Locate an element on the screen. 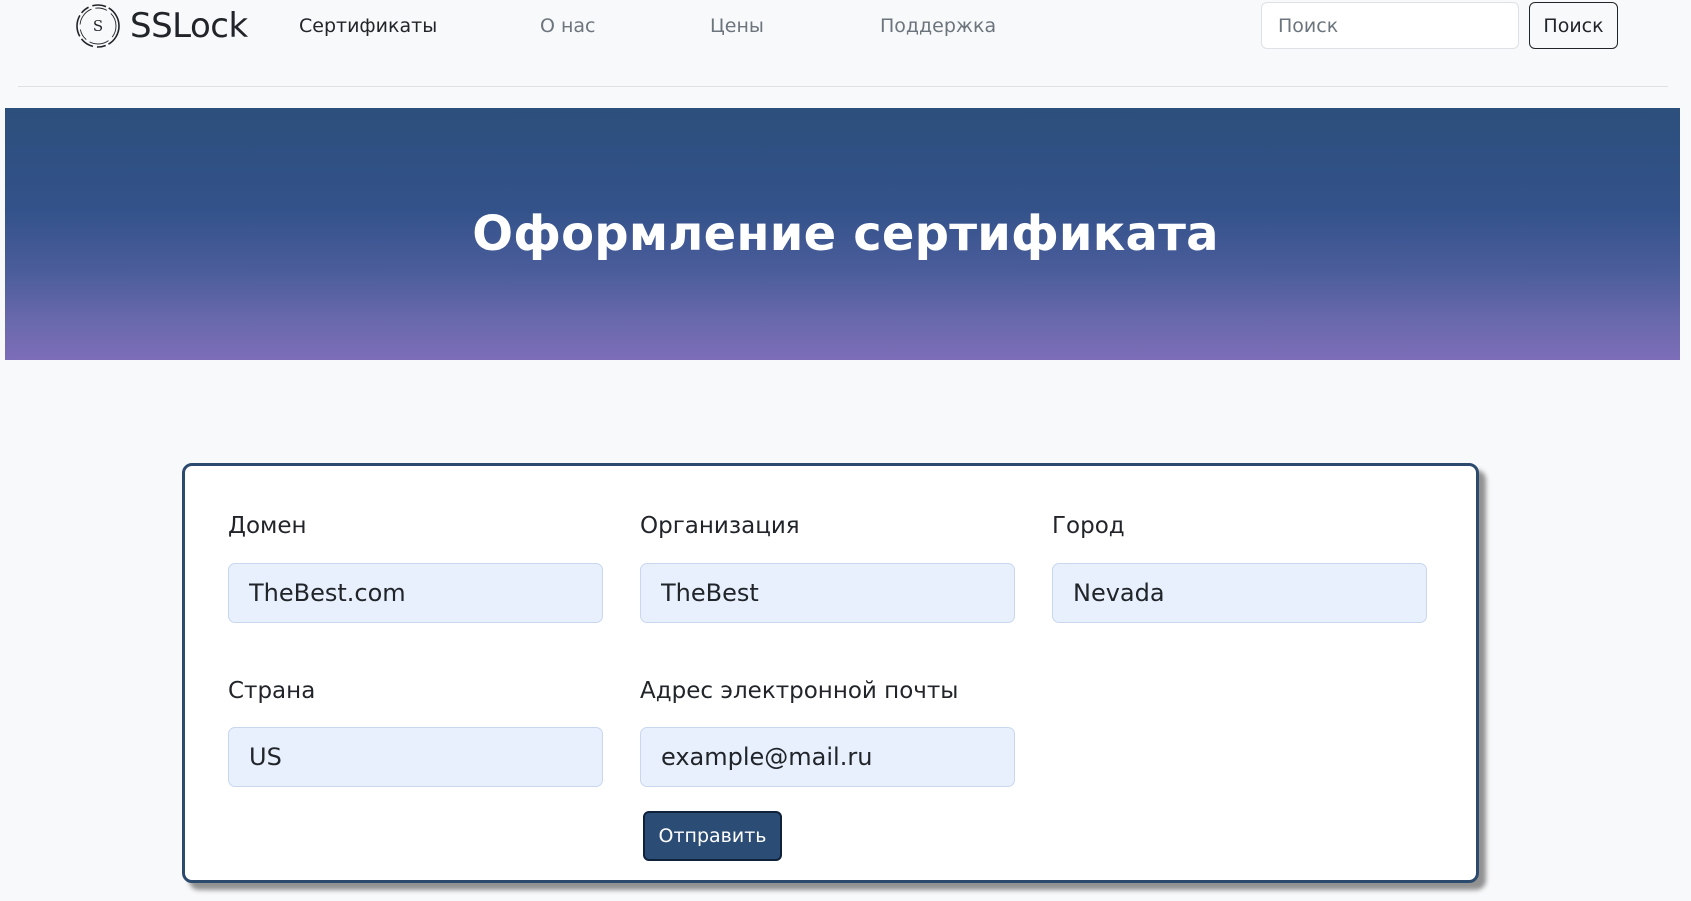  nav-item-support: Поддержка is located at coordinates (938, 26).